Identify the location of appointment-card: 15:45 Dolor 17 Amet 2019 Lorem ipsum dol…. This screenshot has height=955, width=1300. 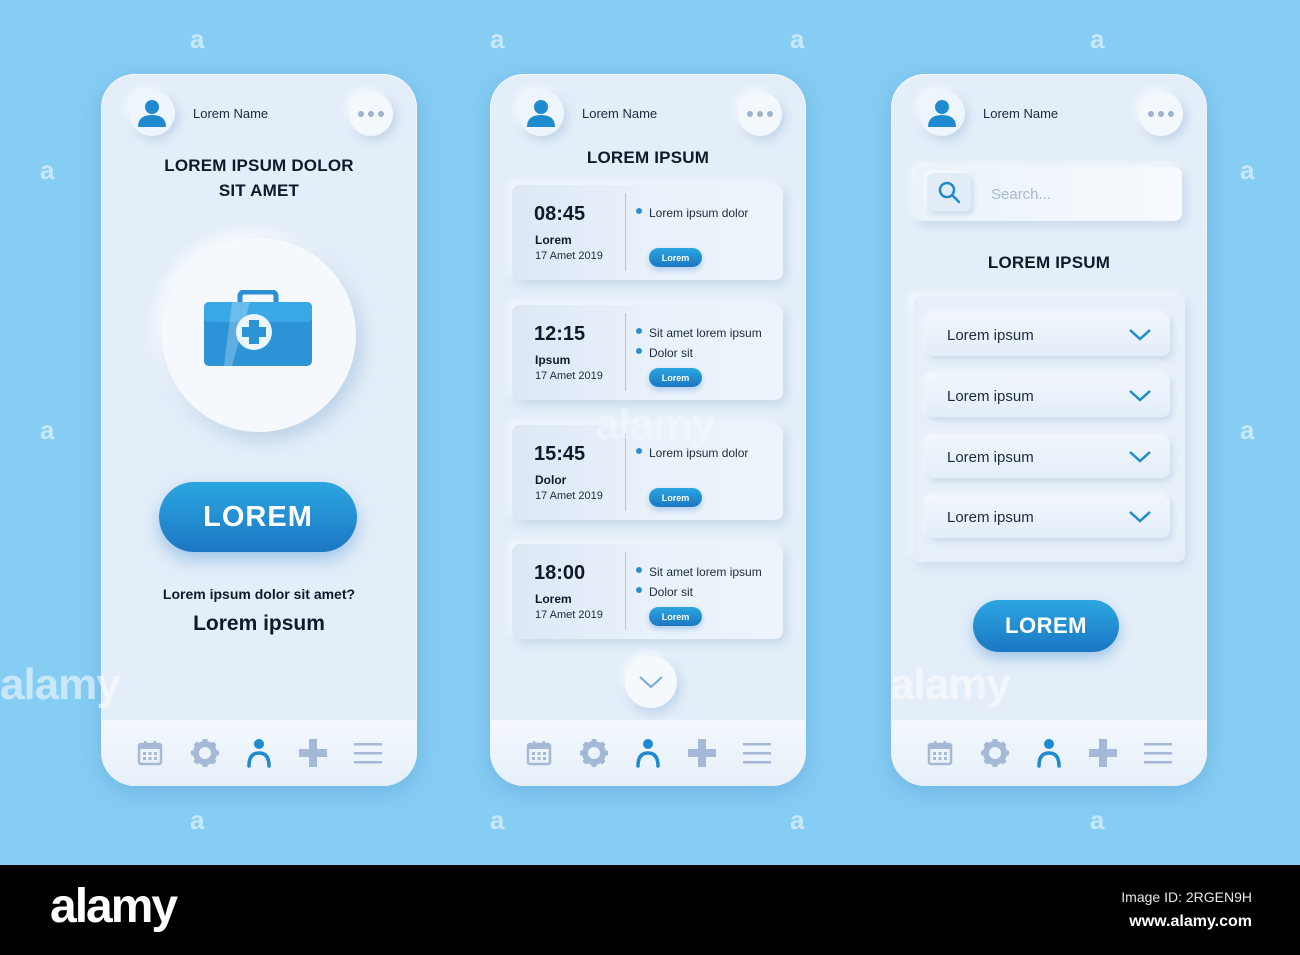
(647, 472).